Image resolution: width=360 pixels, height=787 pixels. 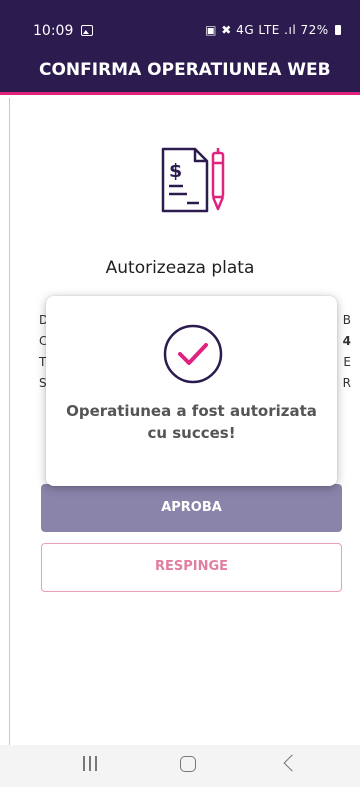 What do you see at coordinates (193, 354) in the screenshot?
I see `checkmark-circle-icon` at bounding box center [193, 354].